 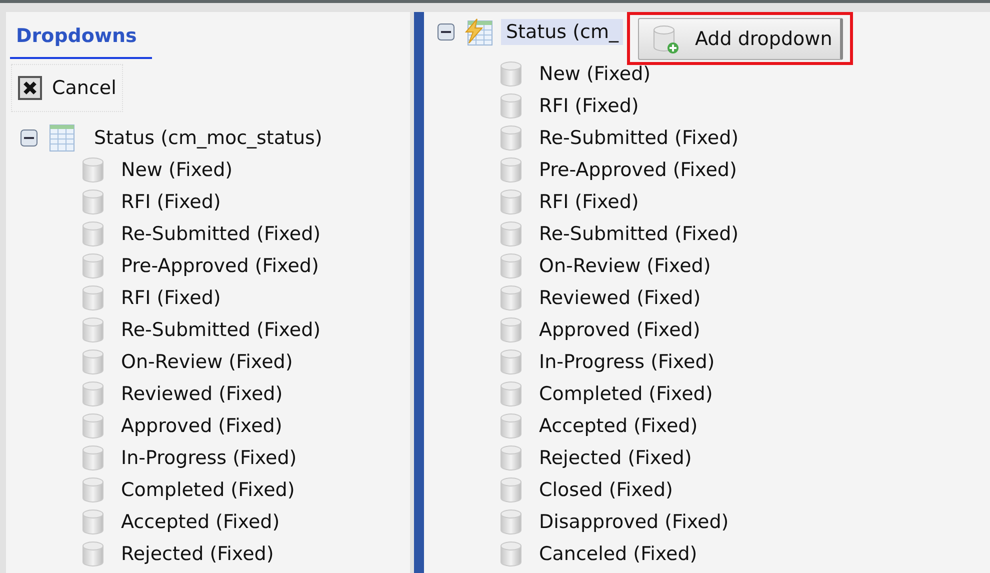 I want to click on tree-root-item: Status (cm_moc_status), so click(x=208, y=138).